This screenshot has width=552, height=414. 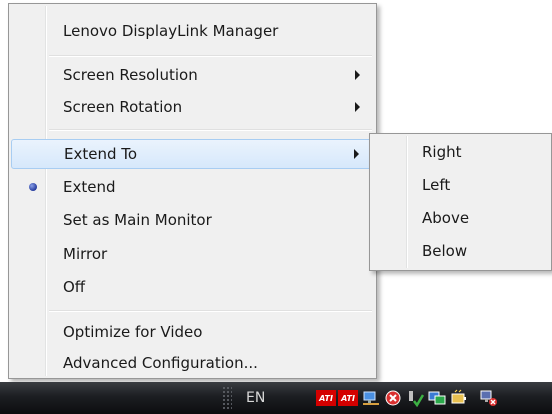 I want to click on taskbar-grip, so click(x=227, y=398).